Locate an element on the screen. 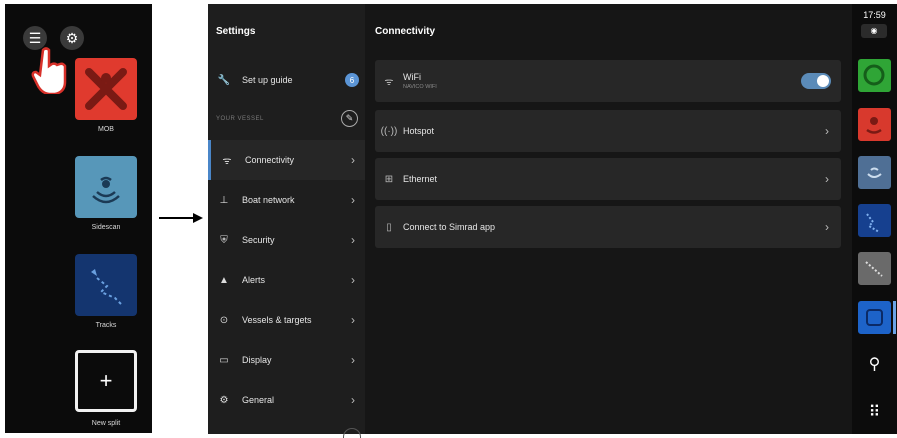 The image size is (897, 438). tracks-app-tile is located at coordinates (106, 285).